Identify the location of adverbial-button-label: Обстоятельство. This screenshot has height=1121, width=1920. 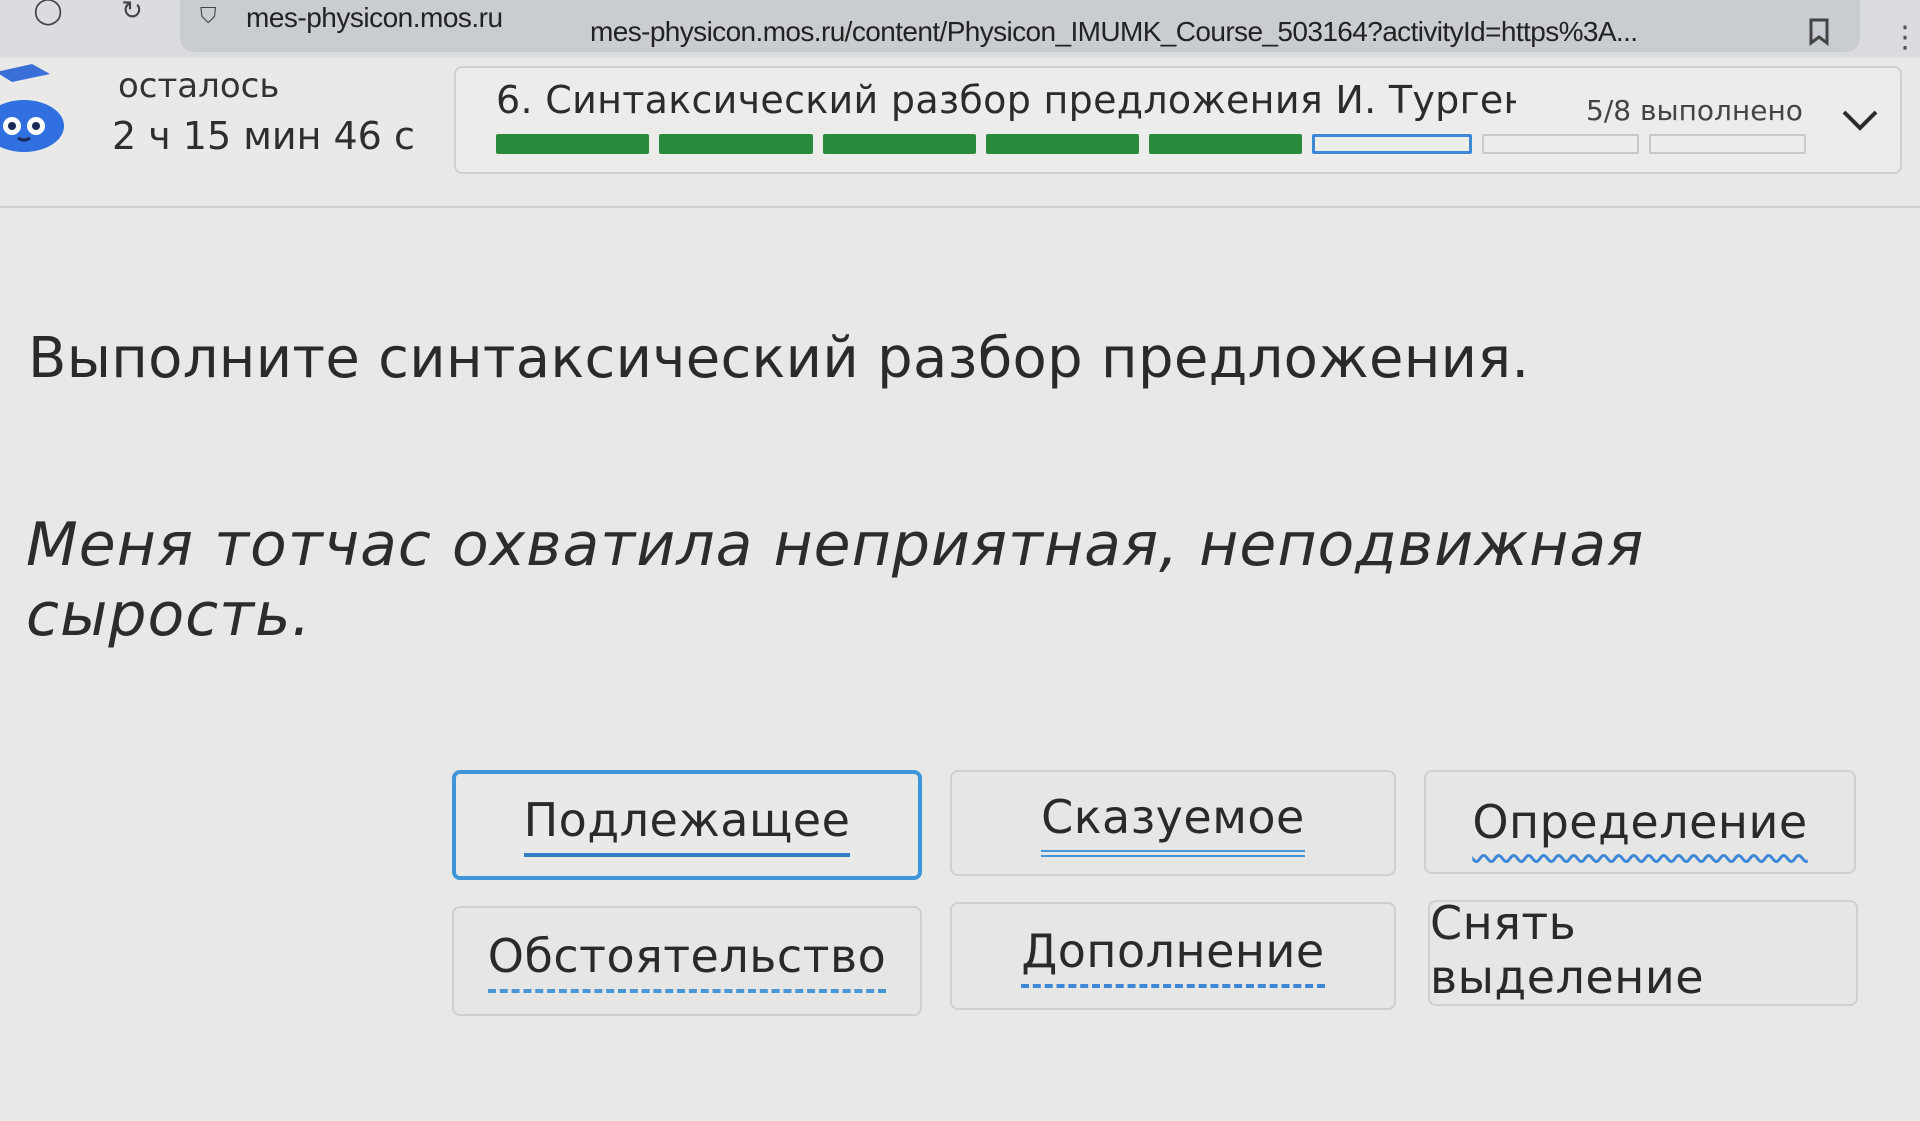
(687, 961).